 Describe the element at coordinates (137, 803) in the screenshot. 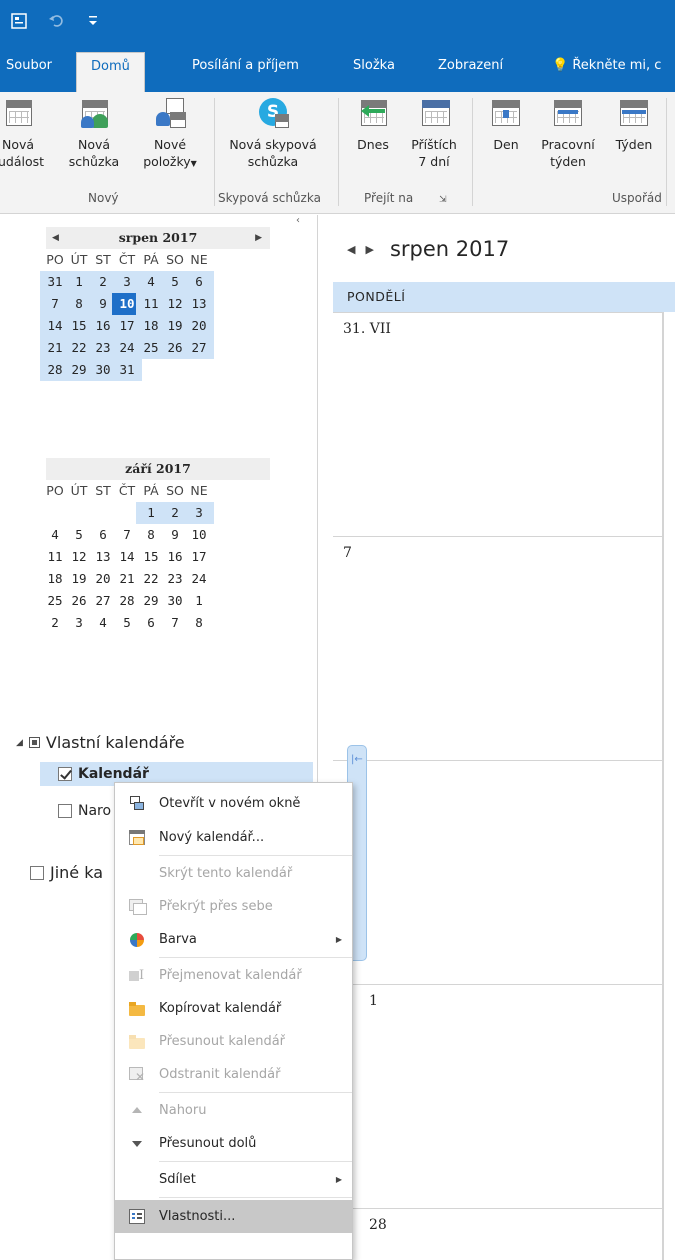

I see `open-window-icon` at that location.